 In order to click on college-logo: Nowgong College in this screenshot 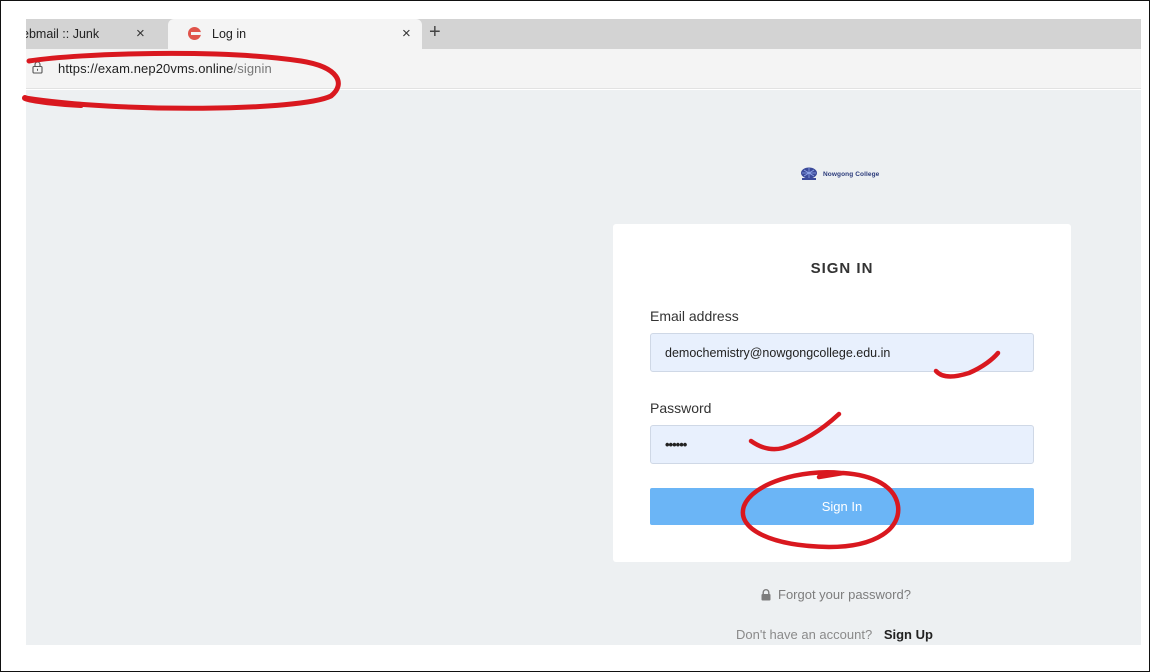, I will do `click(839, 174)`.